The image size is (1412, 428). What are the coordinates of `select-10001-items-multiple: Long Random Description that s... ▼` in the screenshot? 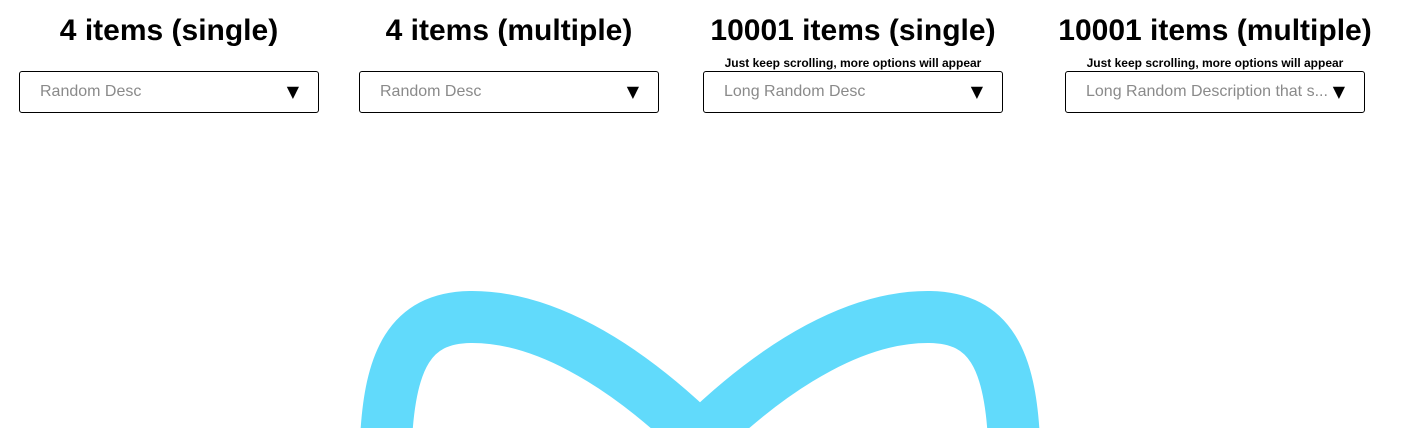 It's located at (1215, 92).